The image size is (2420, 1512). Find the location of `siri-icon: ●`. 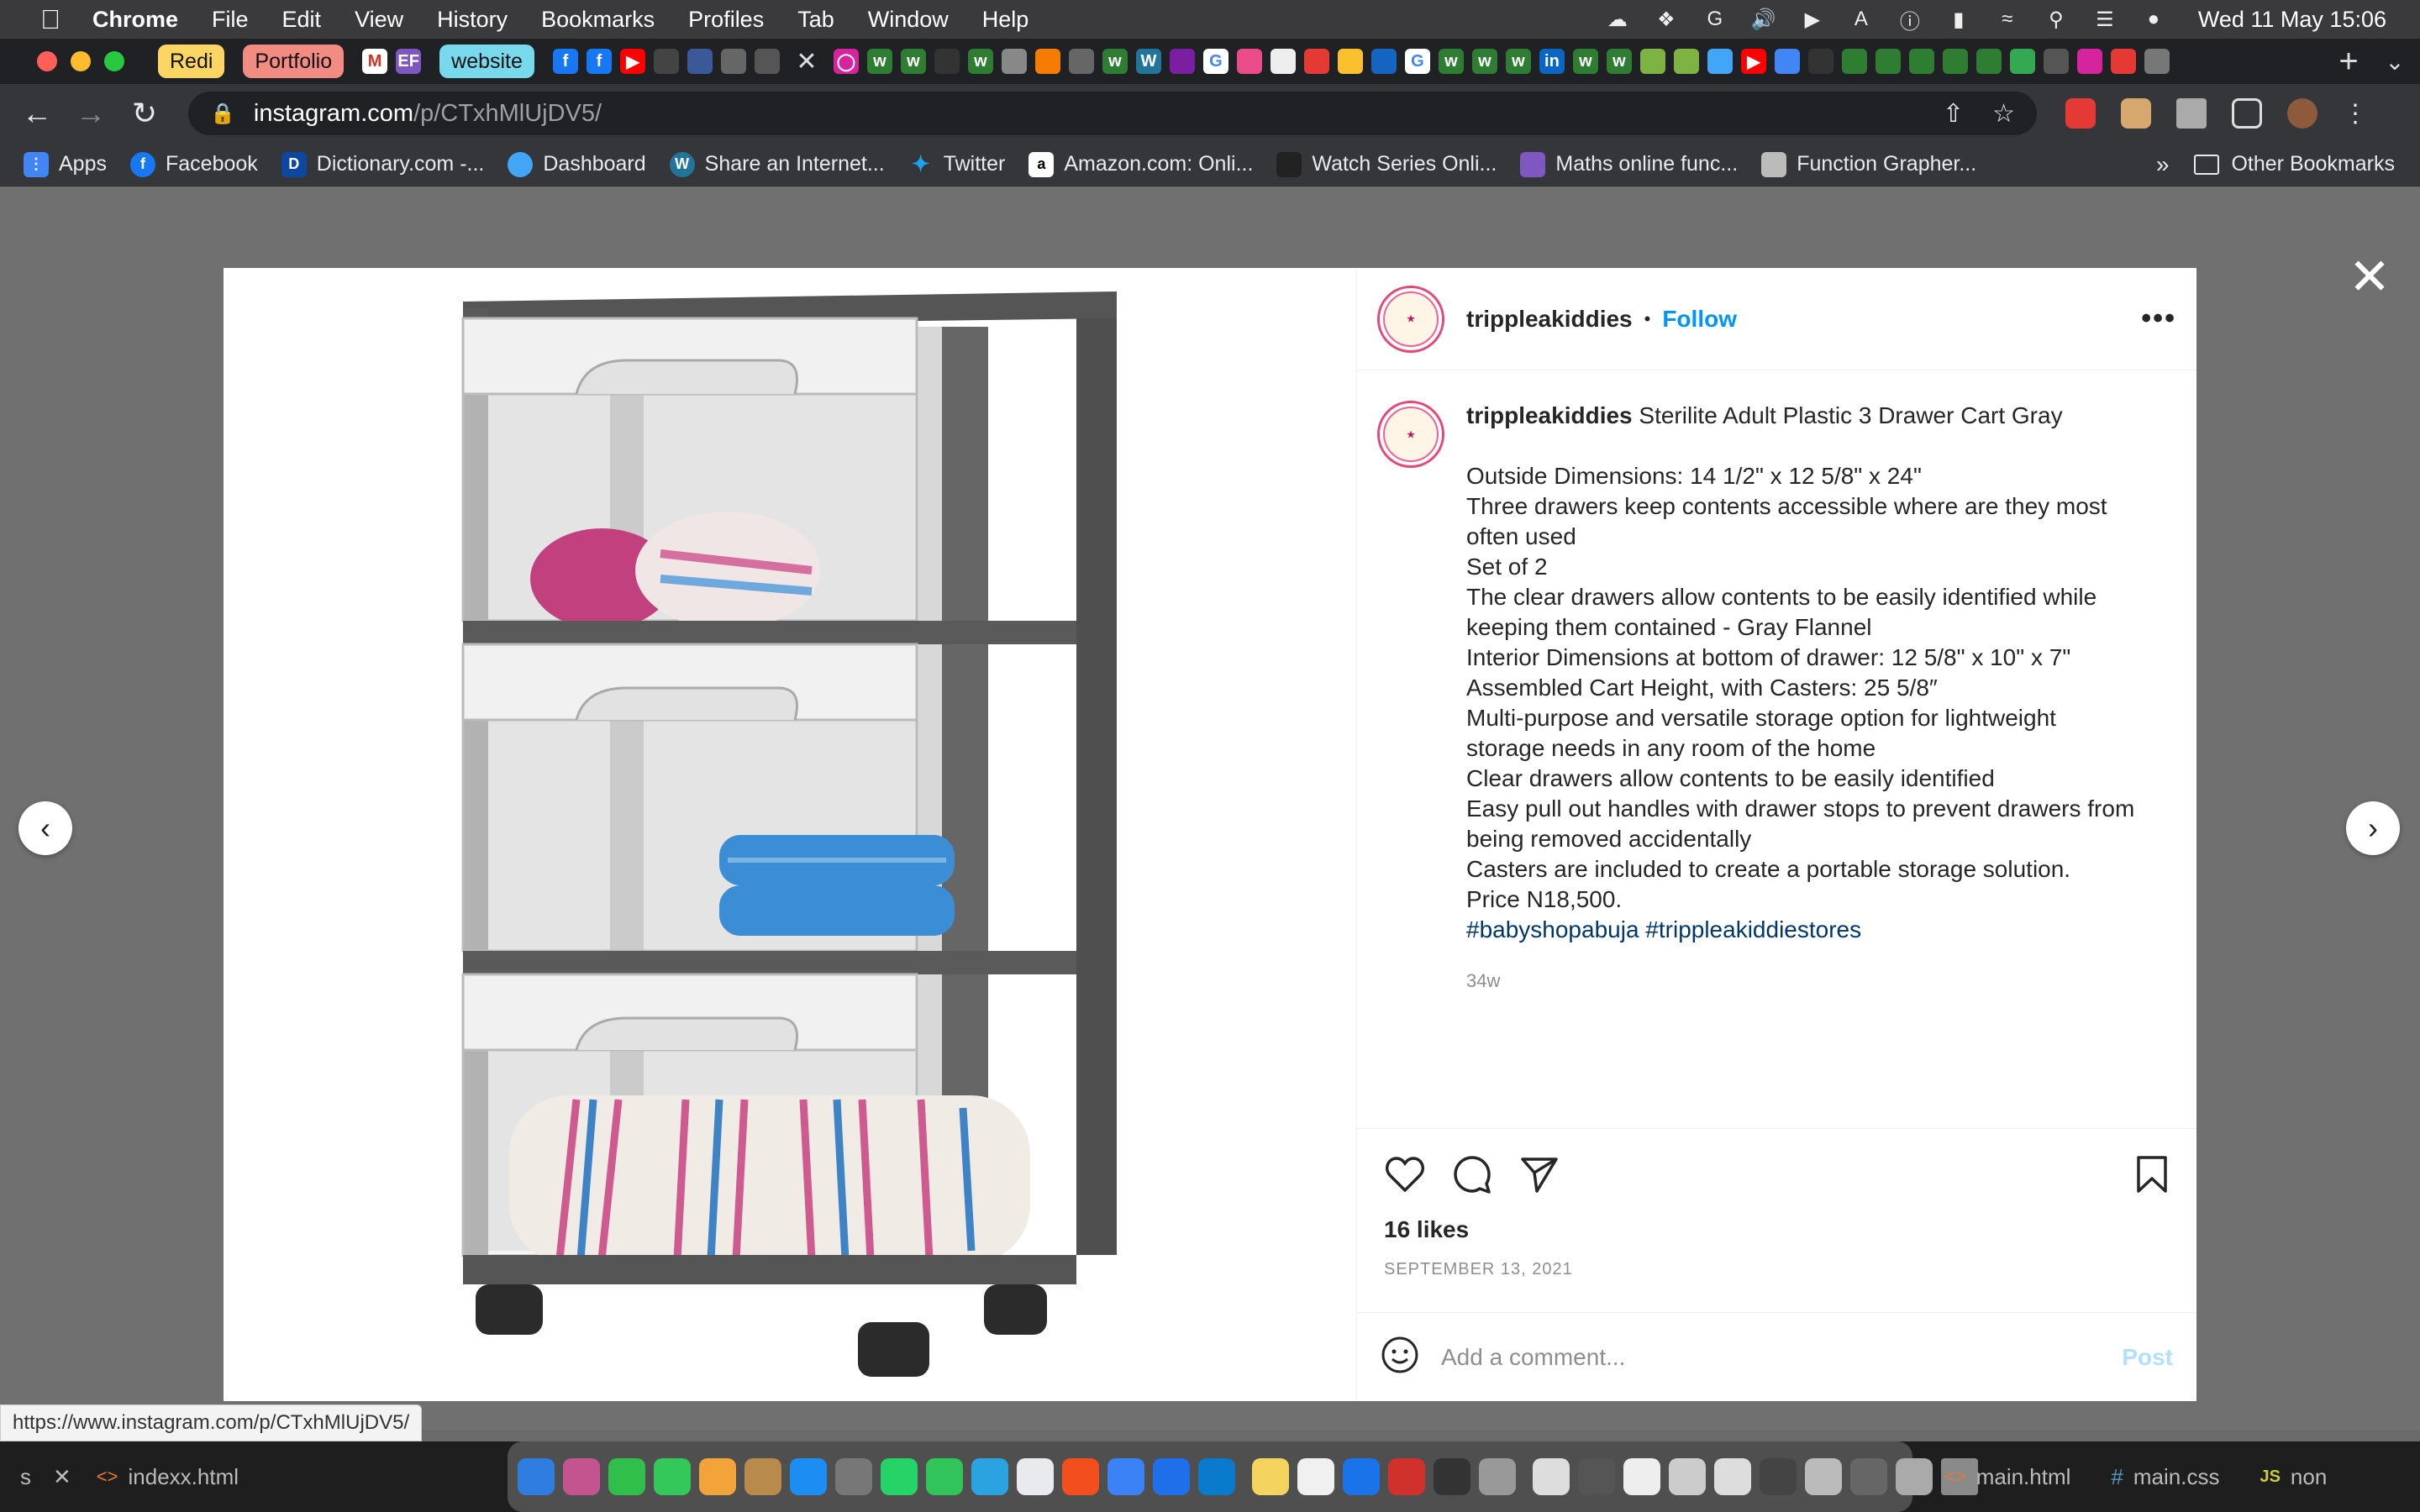

siri-icon: ● is located at coordinates (2153, 19).